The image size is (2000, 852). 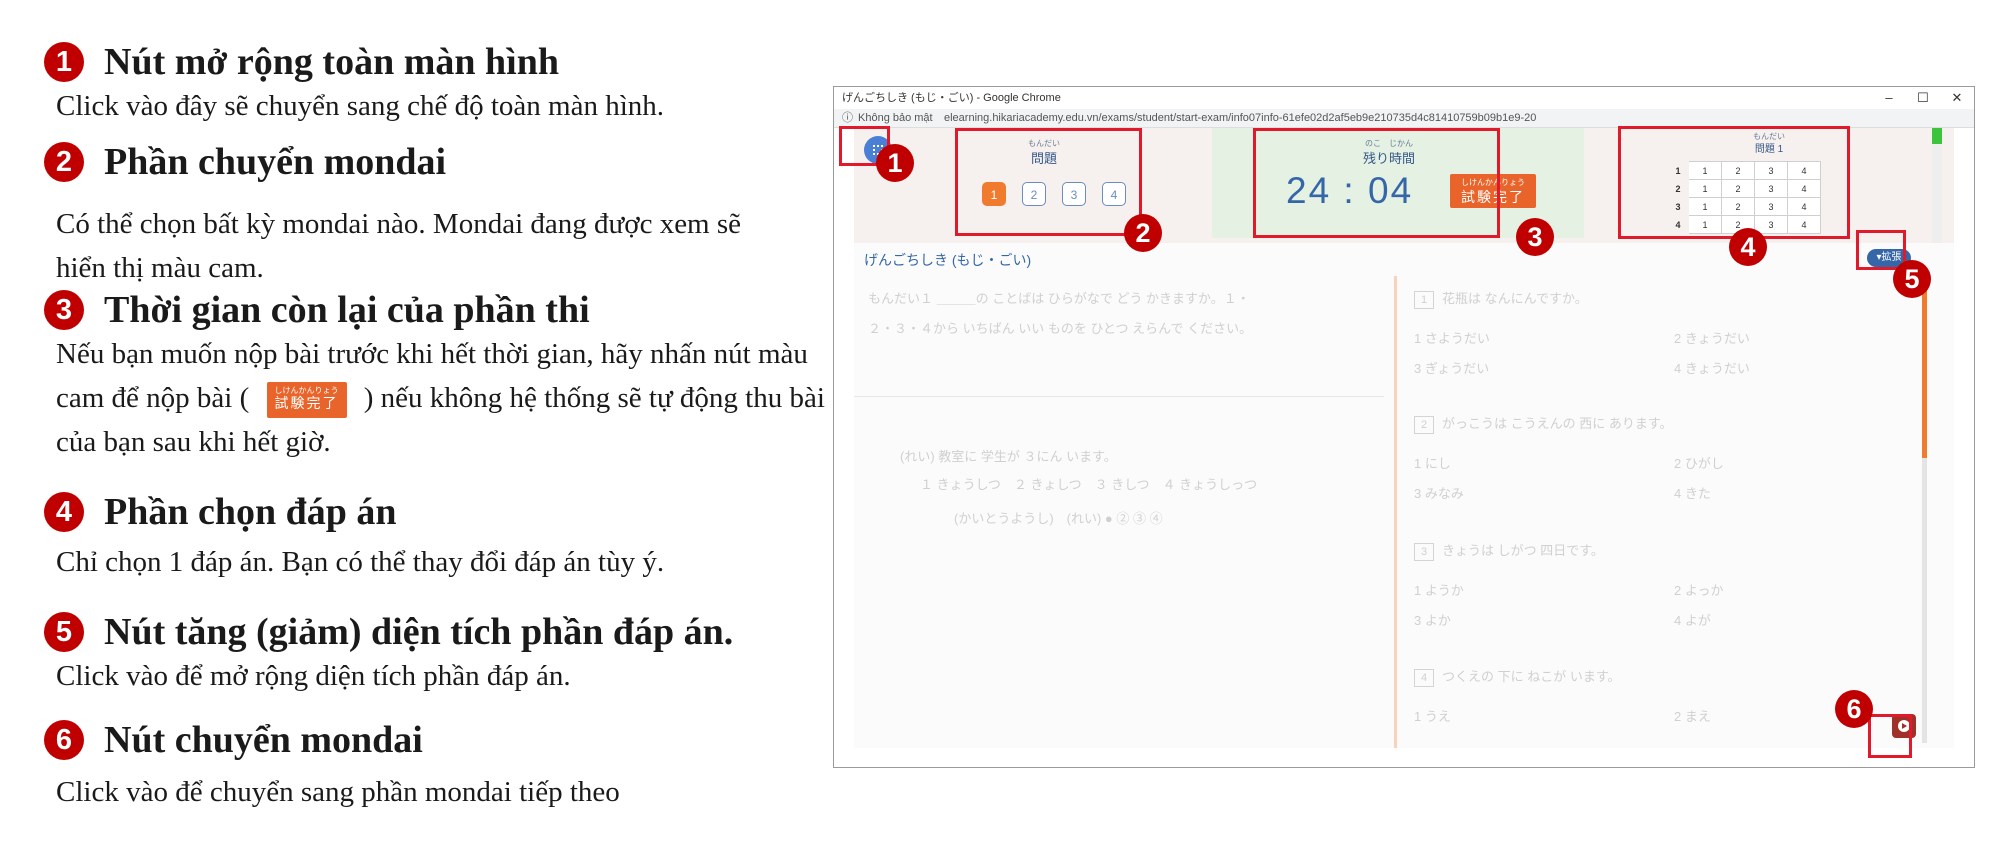 I want to click on marker-5: 5, so click(x=1912, y=279).